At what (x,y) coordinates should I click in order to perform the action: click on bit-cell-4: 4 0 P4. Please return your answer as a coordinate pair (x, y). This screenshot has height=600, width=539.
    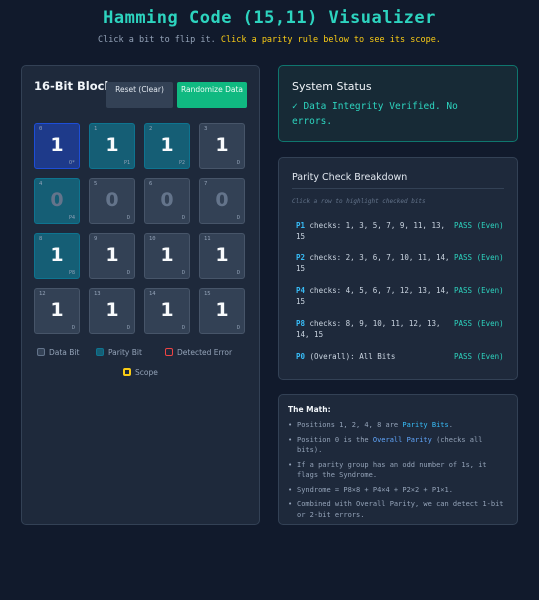
    Looking at the image, I should click on (57, 201).